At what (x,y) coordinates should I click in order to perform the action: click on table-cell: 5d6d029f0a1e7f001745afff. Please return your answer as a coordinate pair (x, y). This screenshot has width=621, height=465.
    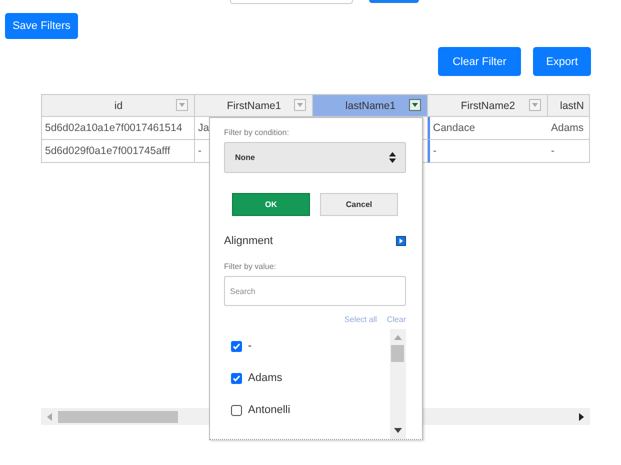
    Looking at the image, I should click on (107, 151).